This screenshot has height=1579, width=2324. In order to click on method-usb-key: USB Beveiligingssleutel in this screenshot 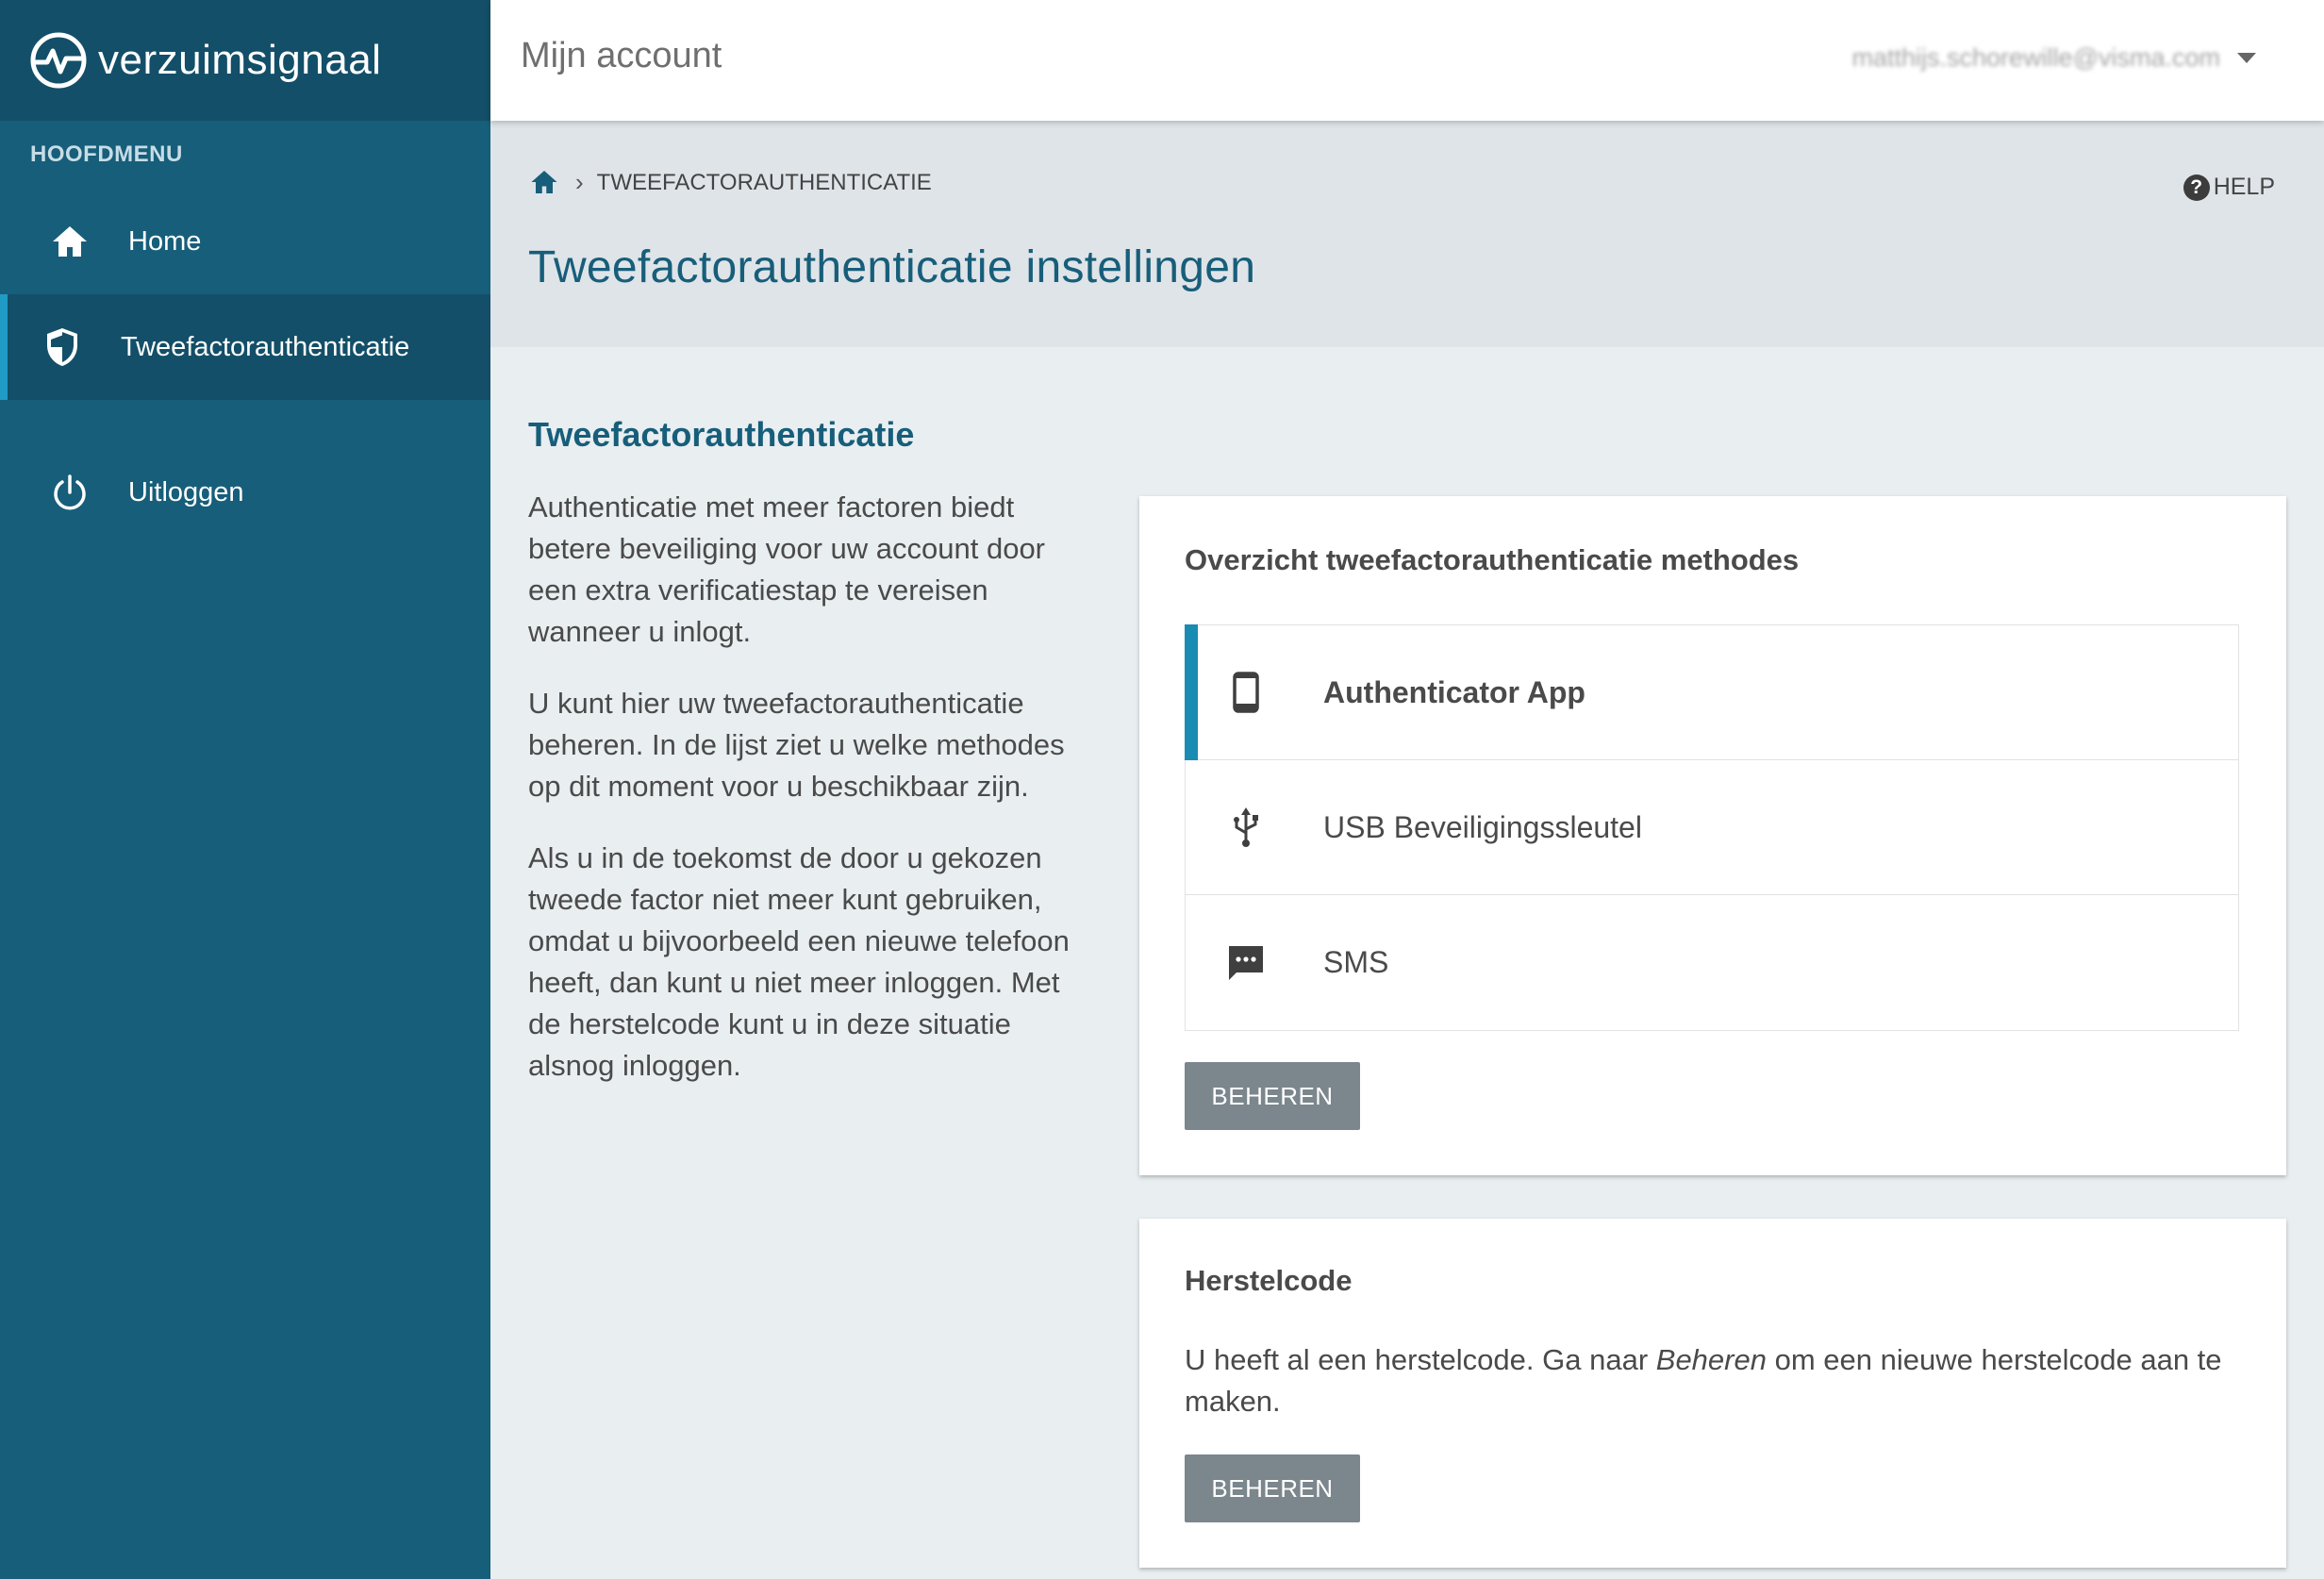, I will do `click(1712, 827)`.